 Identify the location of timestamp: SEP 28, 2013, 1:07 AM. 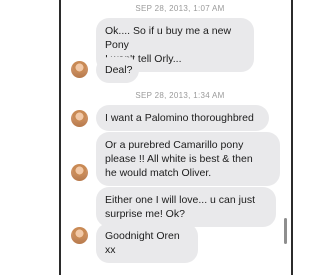
(180, 8).